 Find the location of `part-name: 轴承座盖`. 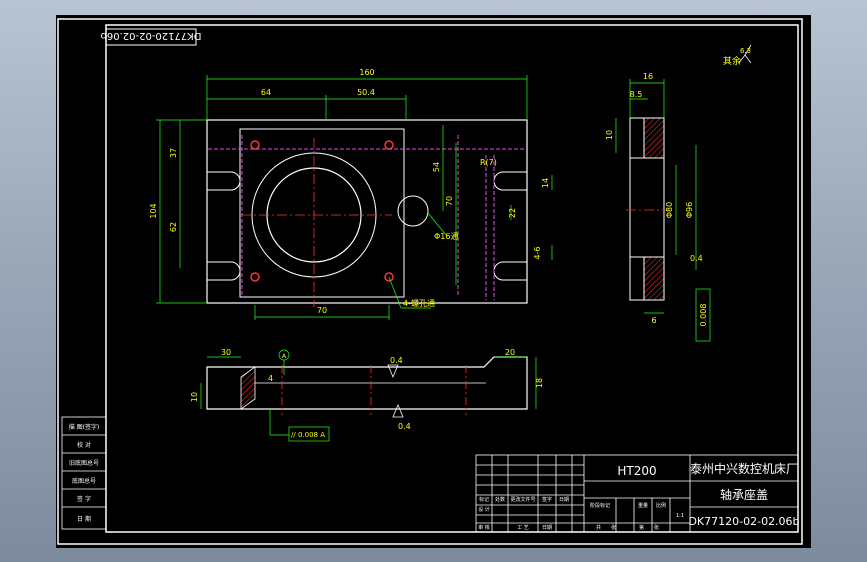

part-name: 轴承座盖 is located at coordinates (744, 494).